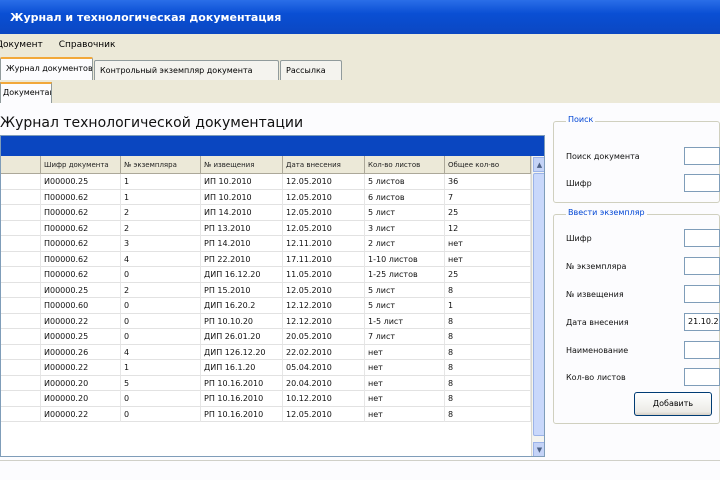 This screenshot has width=720, height=480. I want to click on menu-item-document: Документ, so click(25, 45).